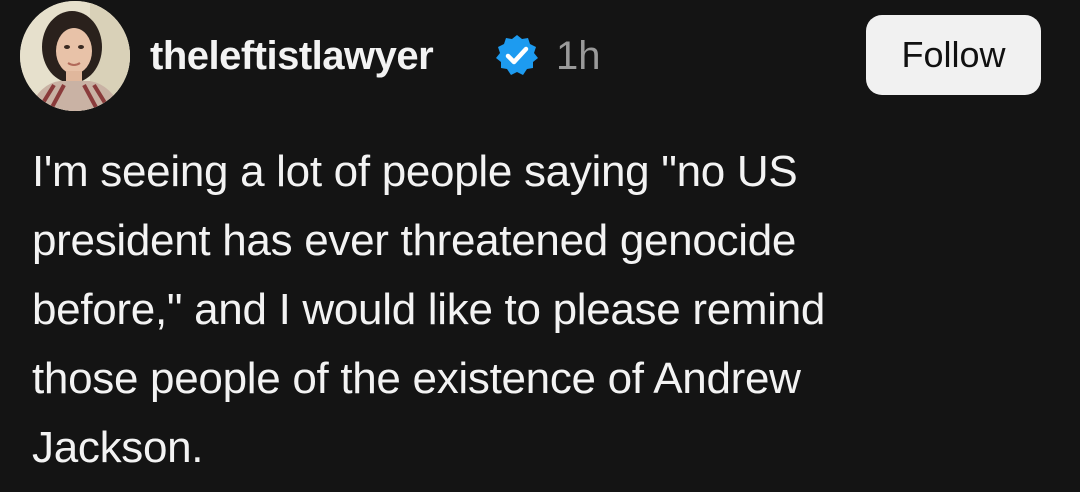 The image size is (1080, 492). I want to click on post-timestamp: 1h, so click(578, 56).